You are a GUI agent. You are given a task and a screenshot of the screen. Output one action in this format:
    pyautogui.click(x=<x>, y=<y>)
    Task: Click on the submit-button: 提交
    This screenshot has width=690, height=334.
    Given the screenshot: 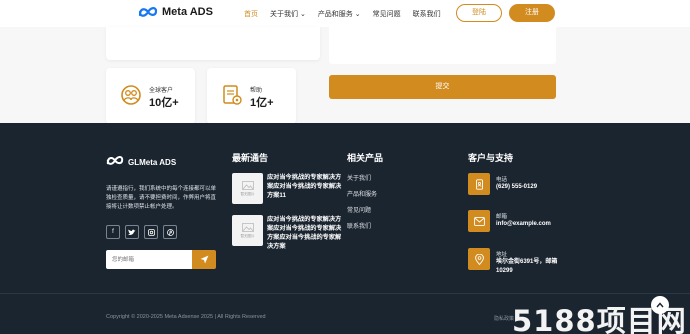 What is the action you would take?
    pyautogui.click(x=442, y=87)
    